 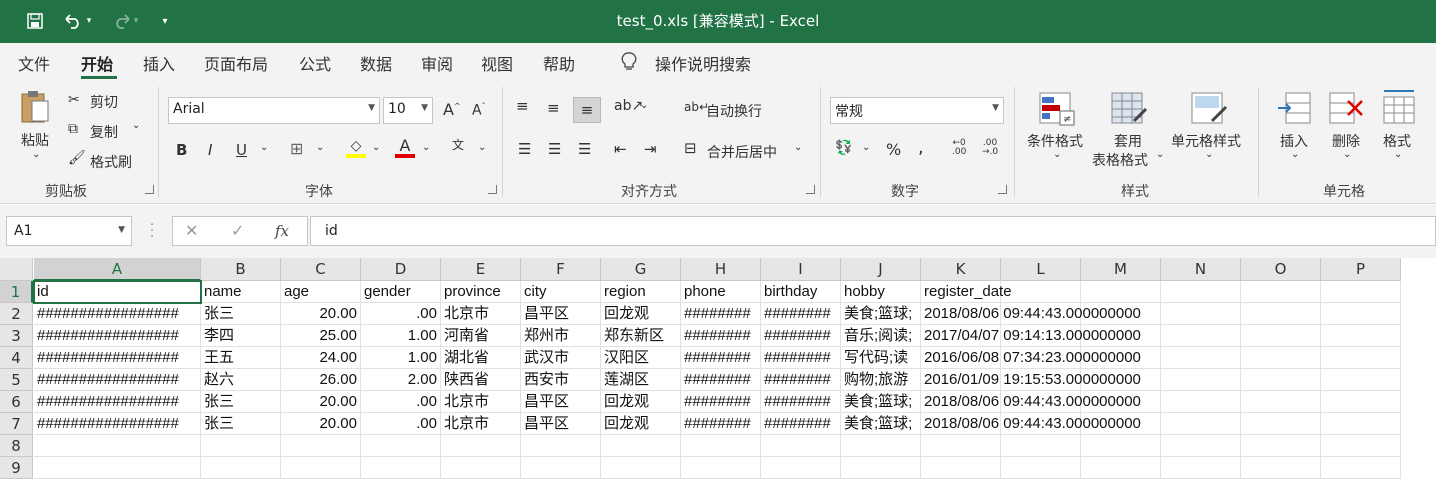 What do you see at coordinates (917, 110) in the screenshot?
I see `number-format-select: 常规 ▼` at bounding box center [917, 110].